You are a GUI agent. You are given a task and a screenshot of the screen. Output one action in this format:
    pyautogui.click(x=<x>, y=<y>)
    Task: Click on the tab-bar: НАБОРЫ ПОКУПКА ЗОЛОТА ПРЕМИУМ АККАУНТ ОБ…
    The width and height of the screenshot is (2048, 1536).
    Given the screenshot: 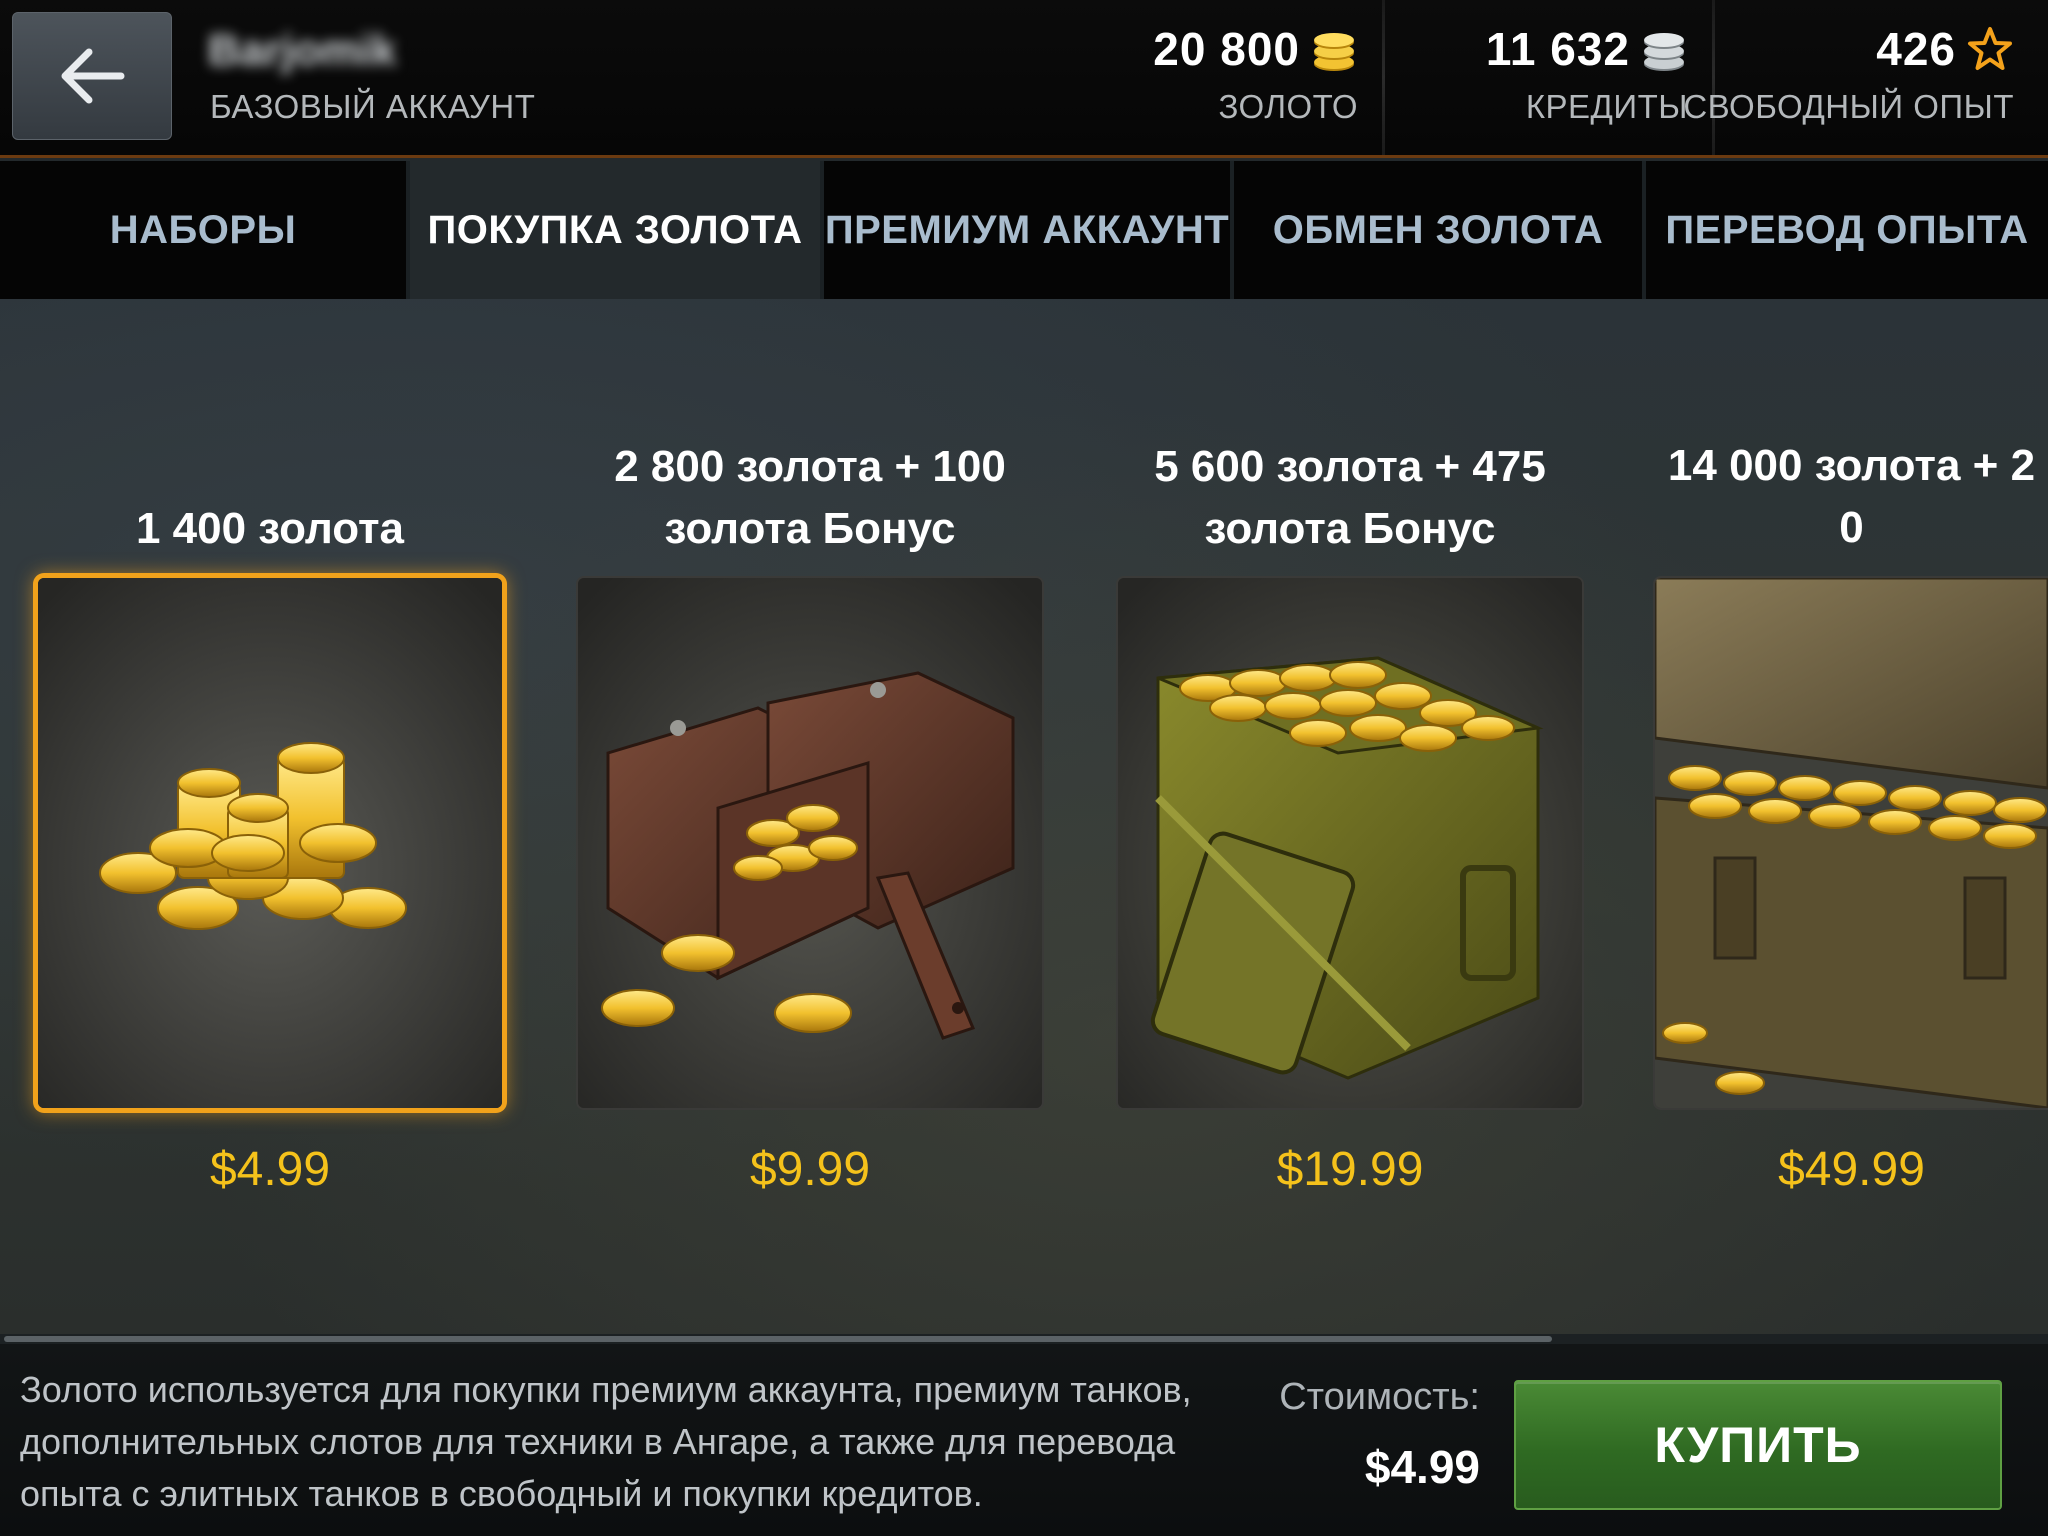 What is the action you would take?
    pyautogui.click(x=1024, y=230)
    